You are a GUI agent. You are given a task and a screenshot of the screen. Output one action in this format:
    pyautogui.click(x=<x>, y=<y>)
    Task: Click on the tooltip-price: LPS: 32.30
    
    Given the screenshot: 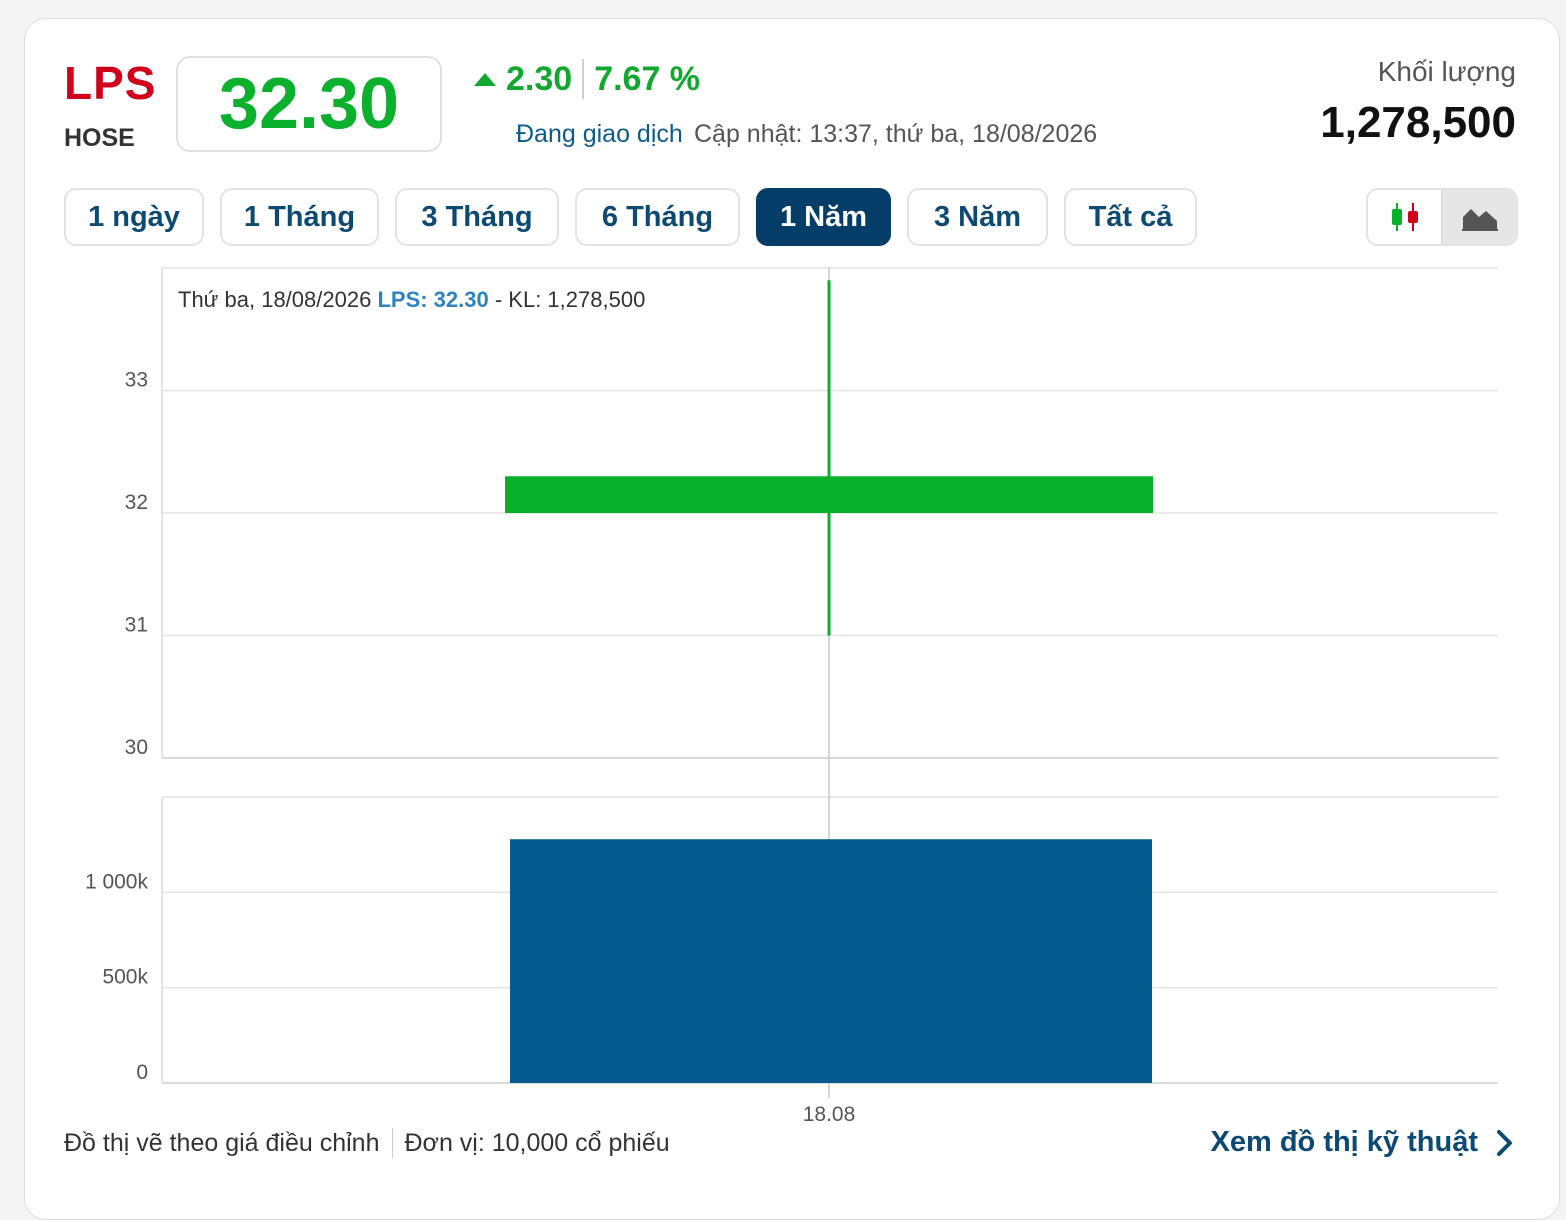 What is the action you would take?
    pyautogui.click(x=432, y=299)
    